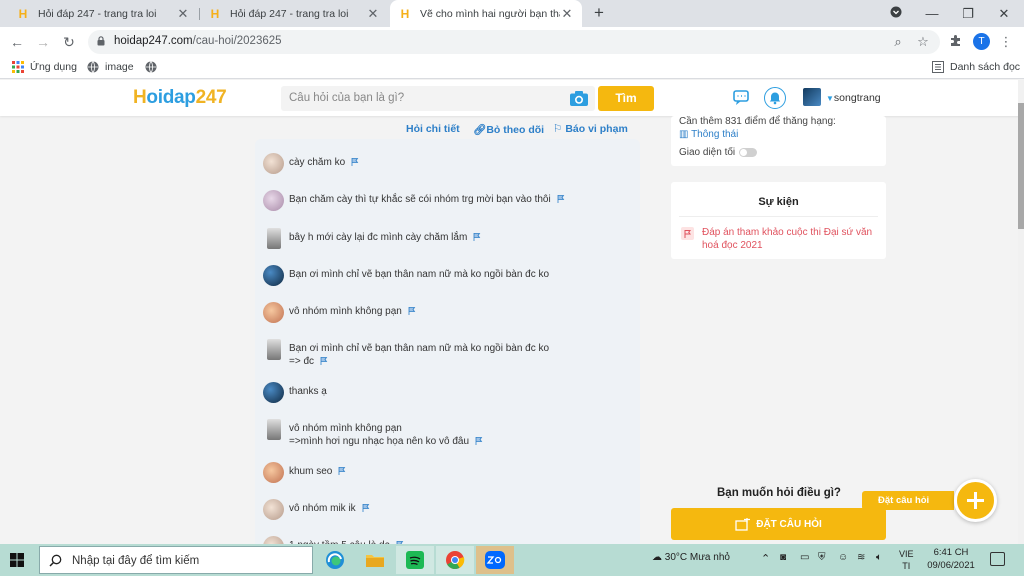 Image resolution: width=1024 pixels, height=576 pixels. I want to click on wifi-icon: ≋, so click(861, 557).